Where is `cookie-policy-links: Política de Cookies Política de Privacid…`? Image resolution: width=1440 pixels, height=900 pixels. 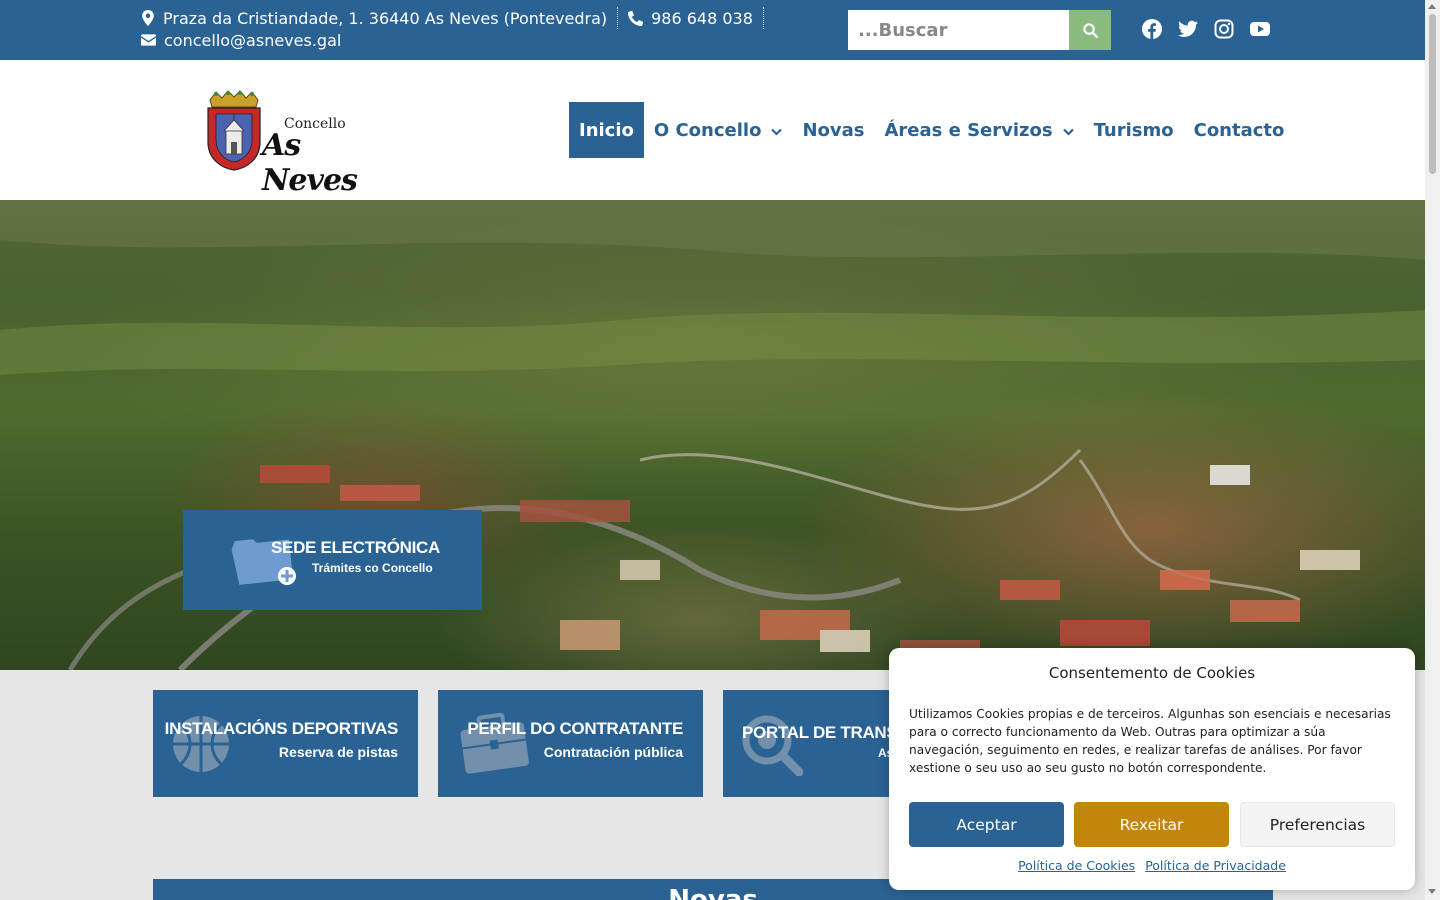 cookie-policy-links: Política de Cookies Política de Privacid… is located at coordinates (1152, 865).